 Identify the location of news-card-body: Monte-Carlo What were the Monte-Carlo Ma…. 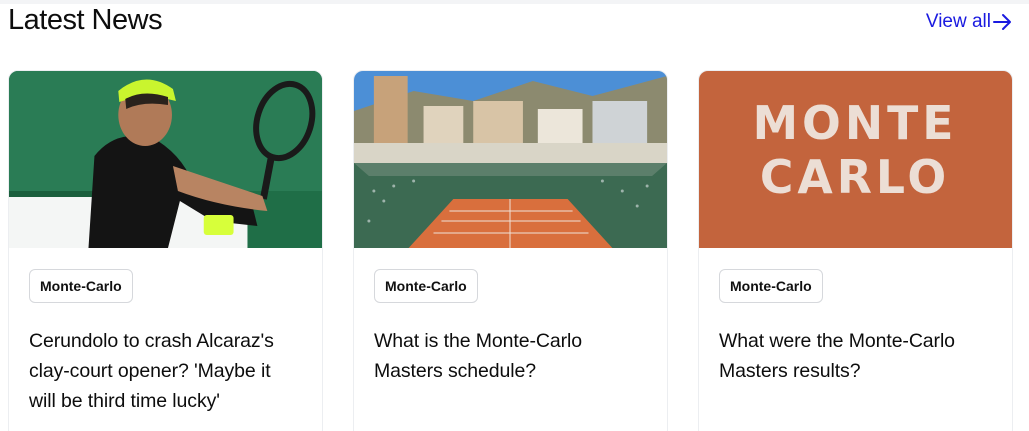
(855, 317).